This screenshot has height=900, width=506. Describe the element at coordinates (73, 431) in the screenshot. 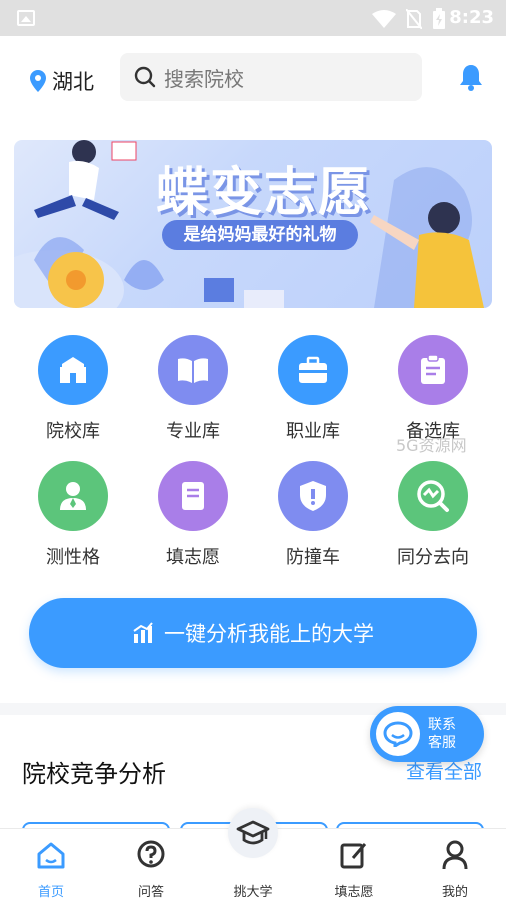

I see `grid-label: 院校库` at that location.